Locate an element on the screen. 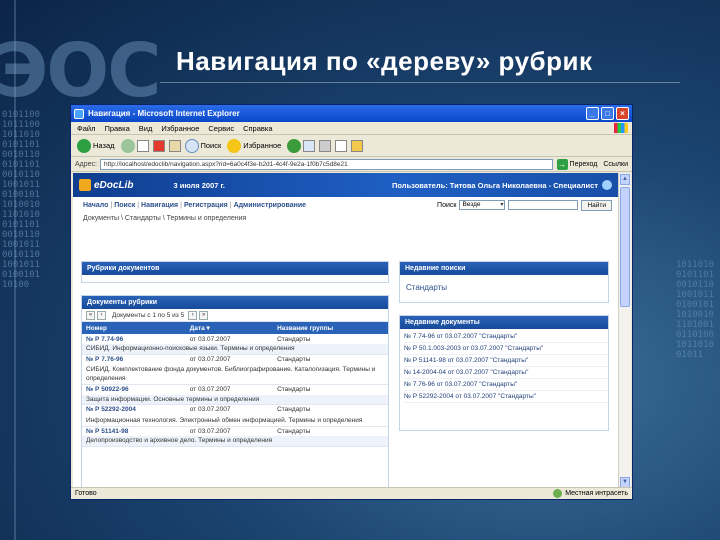 Image resolution: width=720 pixels, height=540 pixels. menu-favorites: Избранное is located at coordinates (180, 128).